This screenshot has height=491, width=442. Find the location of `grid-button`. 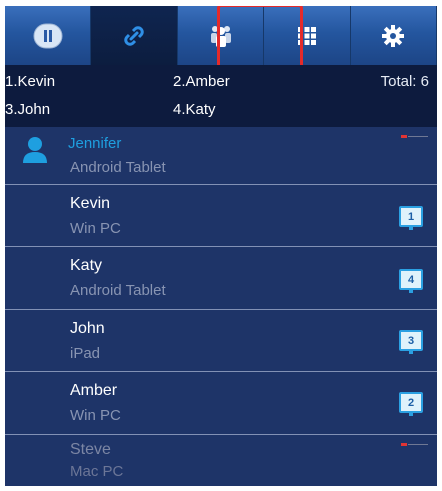

grid-button is located at coordinates (307, 35).